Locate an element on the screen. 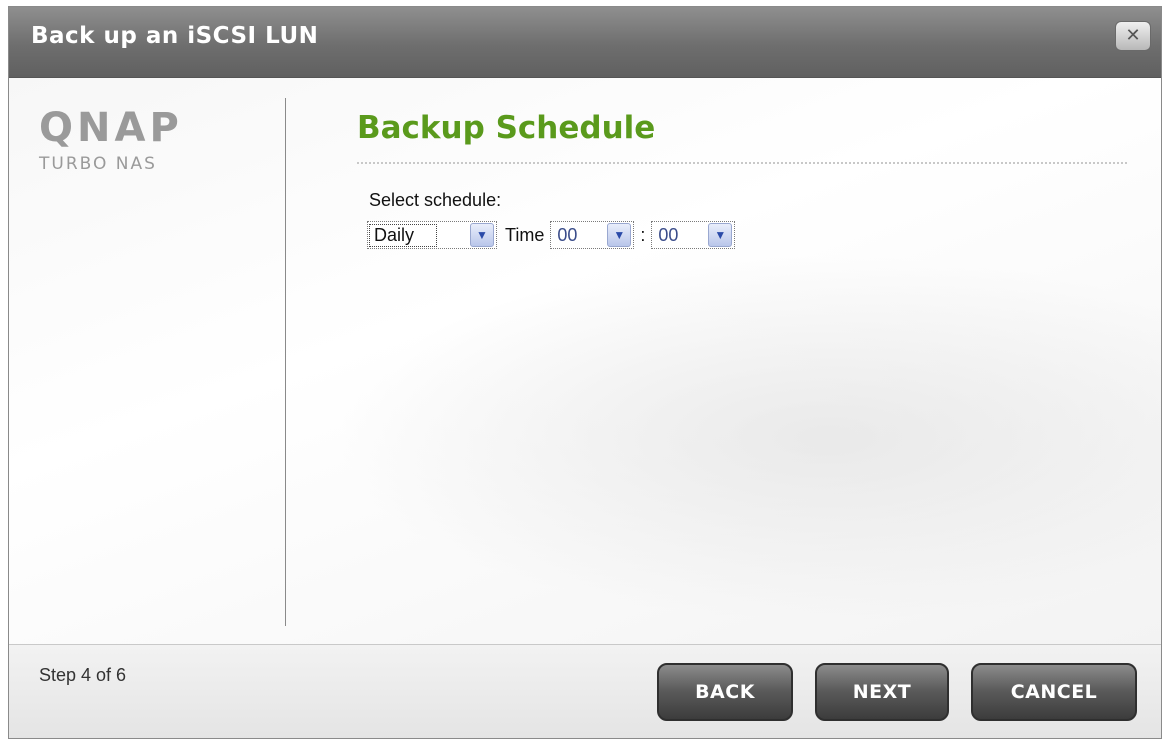 The image size is (1171, 745). qnap-logo: QNAP TURBO NAS is located at coordinates (111, 141).